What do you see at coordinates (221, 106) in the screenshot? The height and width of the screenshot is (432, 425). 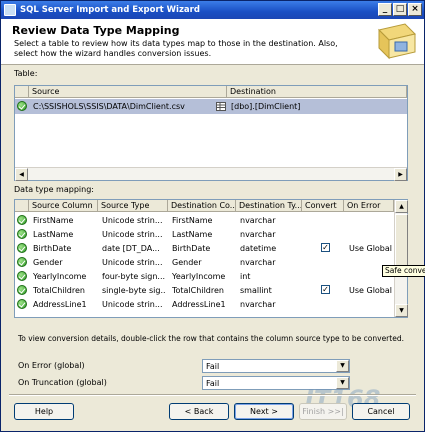 I see `table-grid-icon` at bounding box center [221, 106].